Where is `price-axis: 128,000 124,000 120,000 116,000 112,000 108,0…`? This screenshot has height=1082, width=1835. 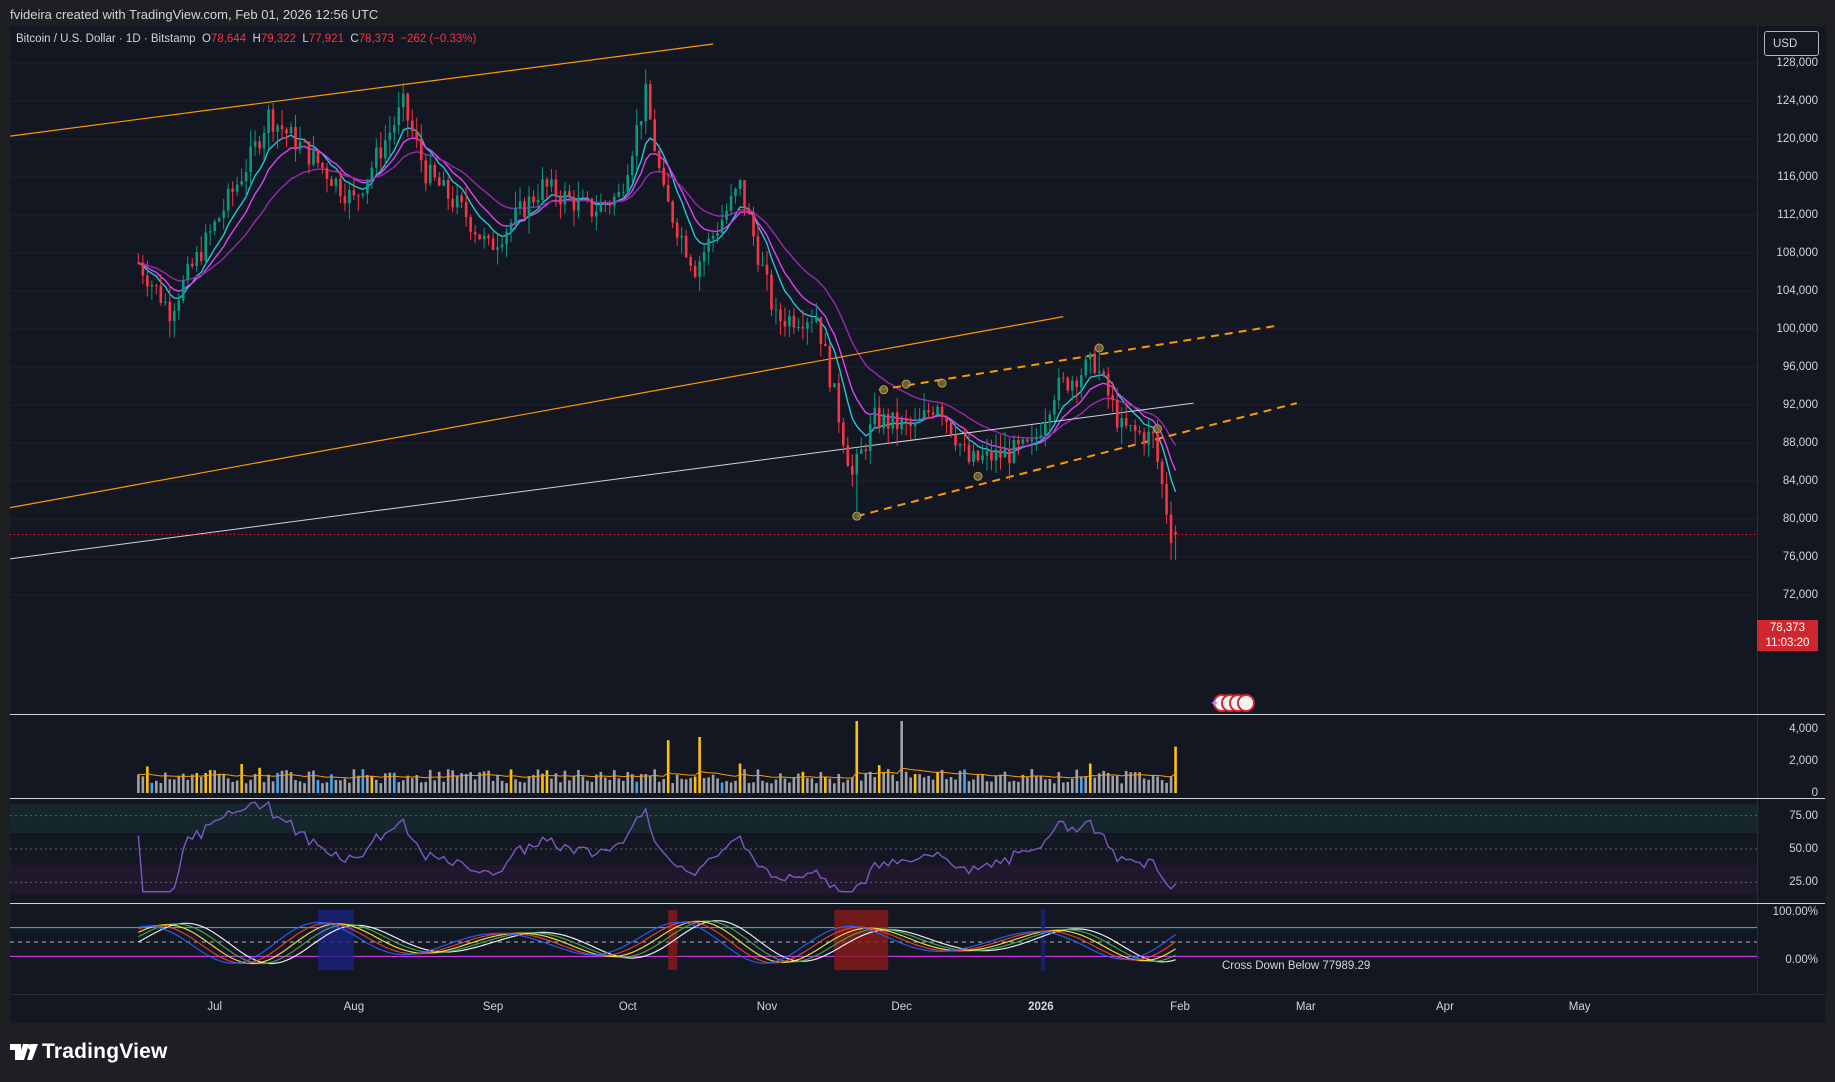 price-axis: 128,000 124,000 120,000 116,000 112,000 108,0… is located at coordinates (1791, 370).